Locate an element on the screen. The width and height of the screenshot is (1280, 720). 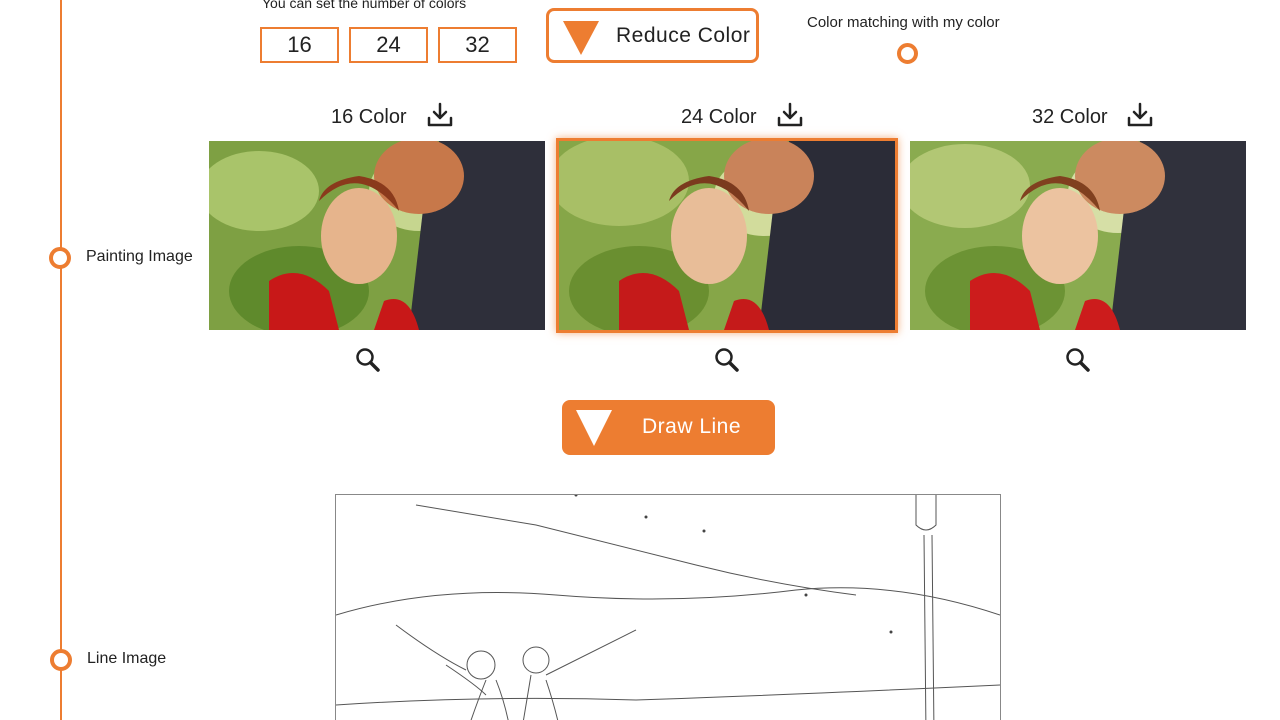
painting-image-24-graphic is located at coordinates (727, 235).